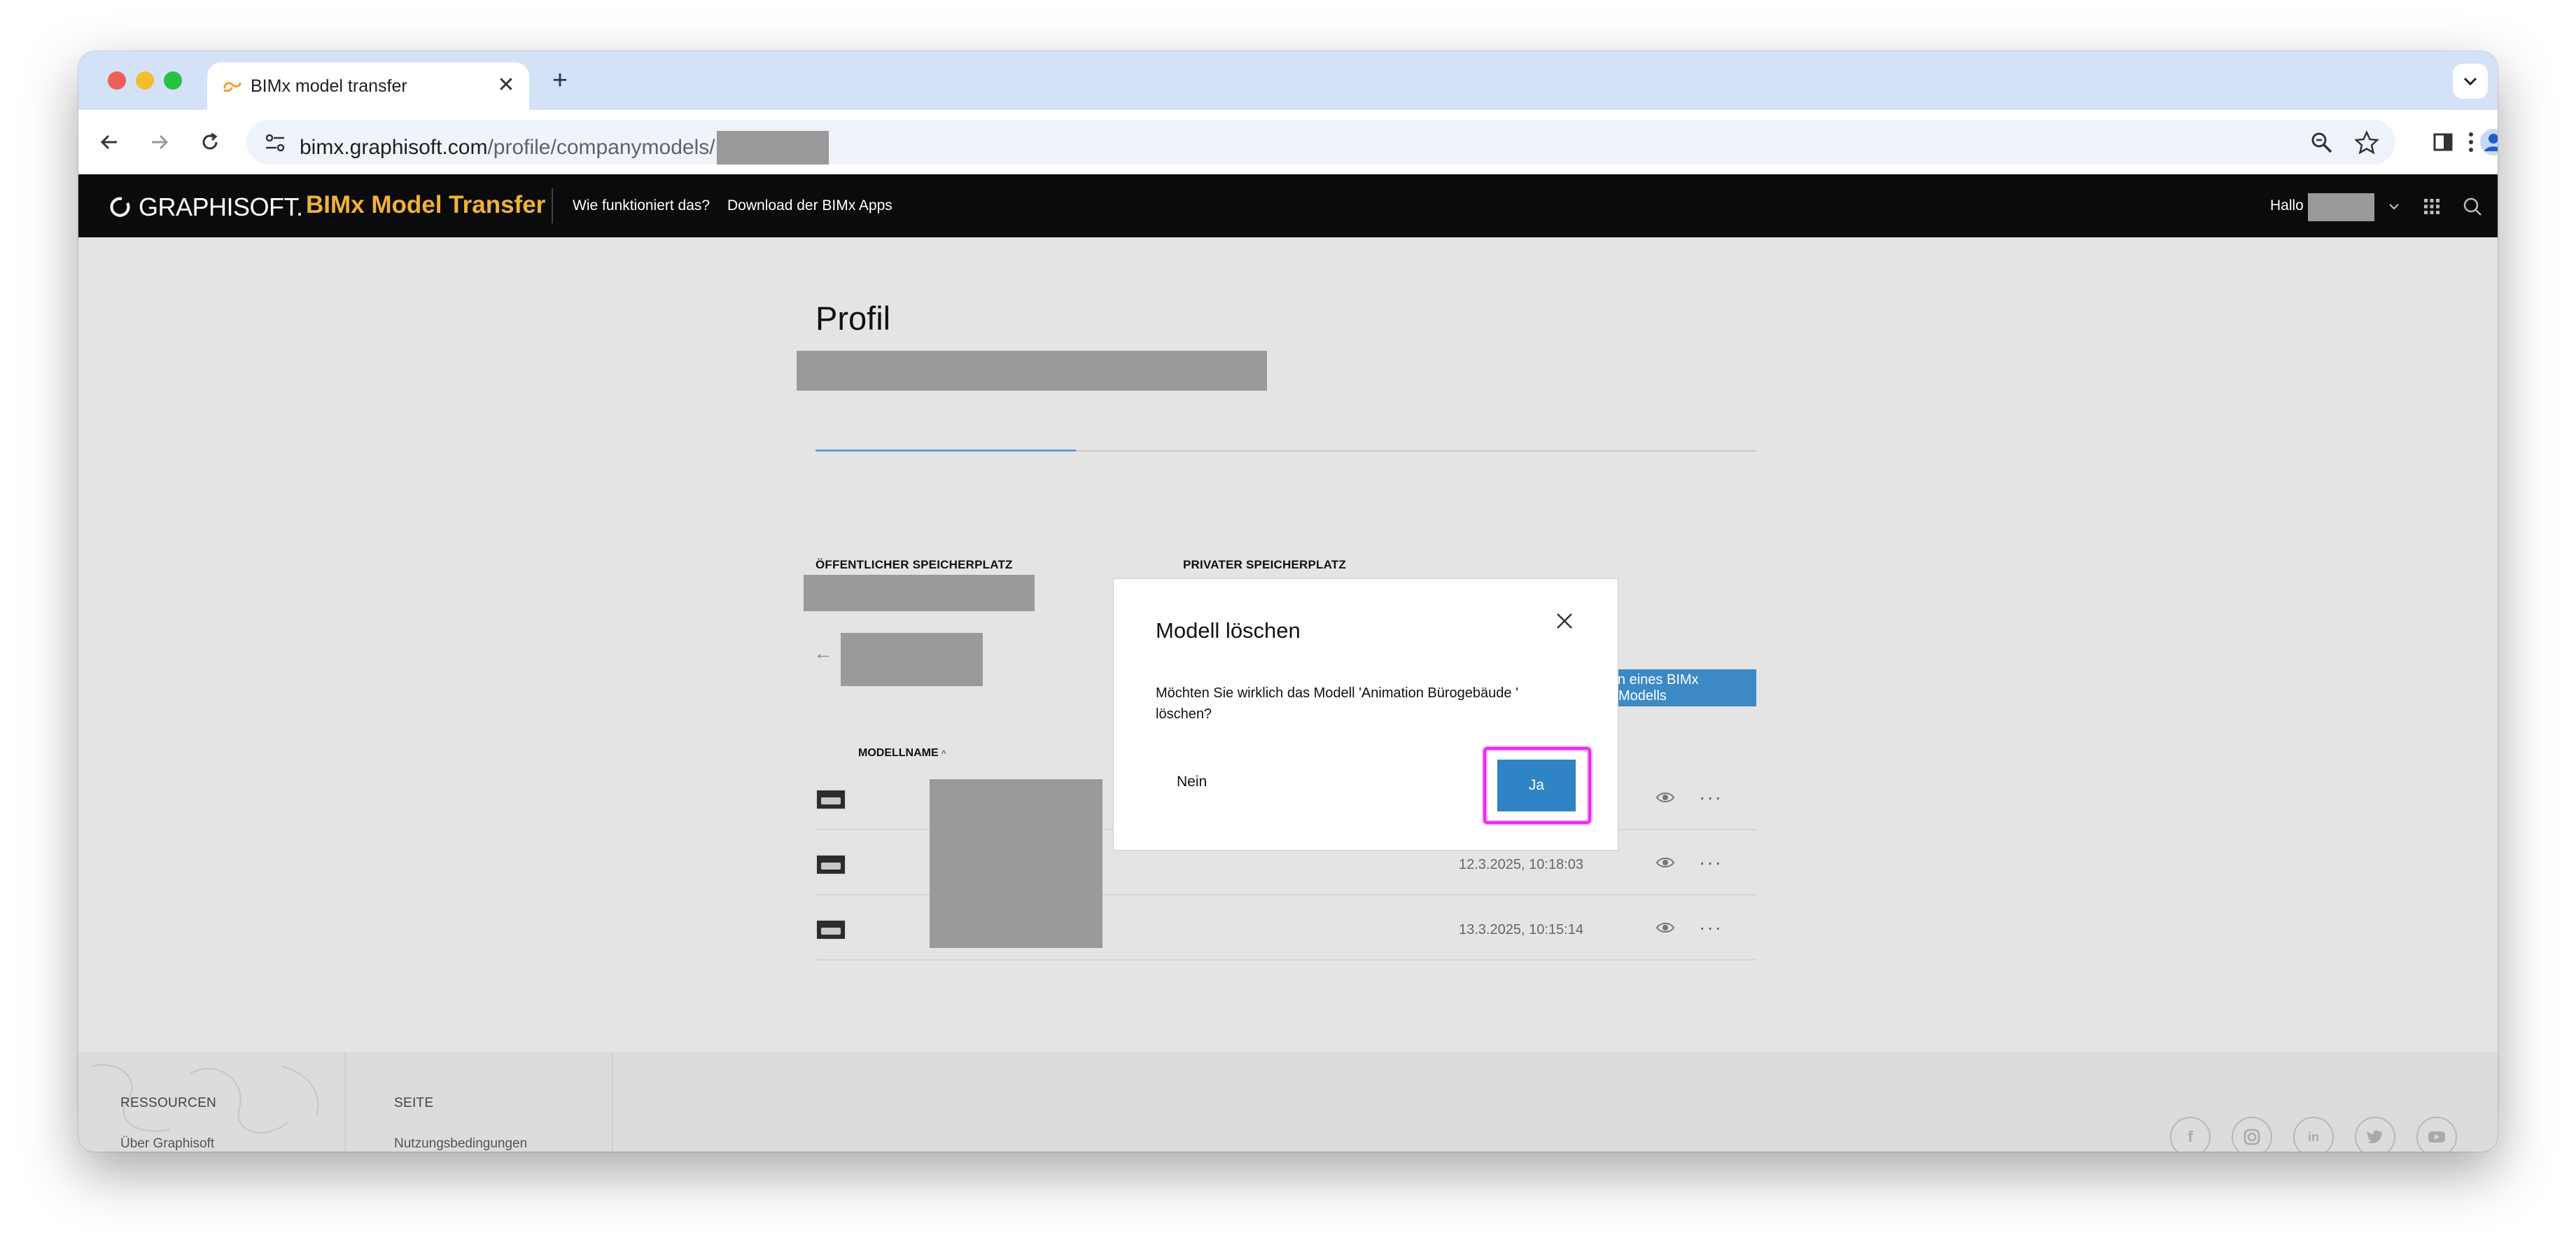 This screenshot has width=2576, height=1256. What do you see at coordinates (173, 80) in the screenshot?
I see `zoom-window-button` at bounding box center [173, 80].